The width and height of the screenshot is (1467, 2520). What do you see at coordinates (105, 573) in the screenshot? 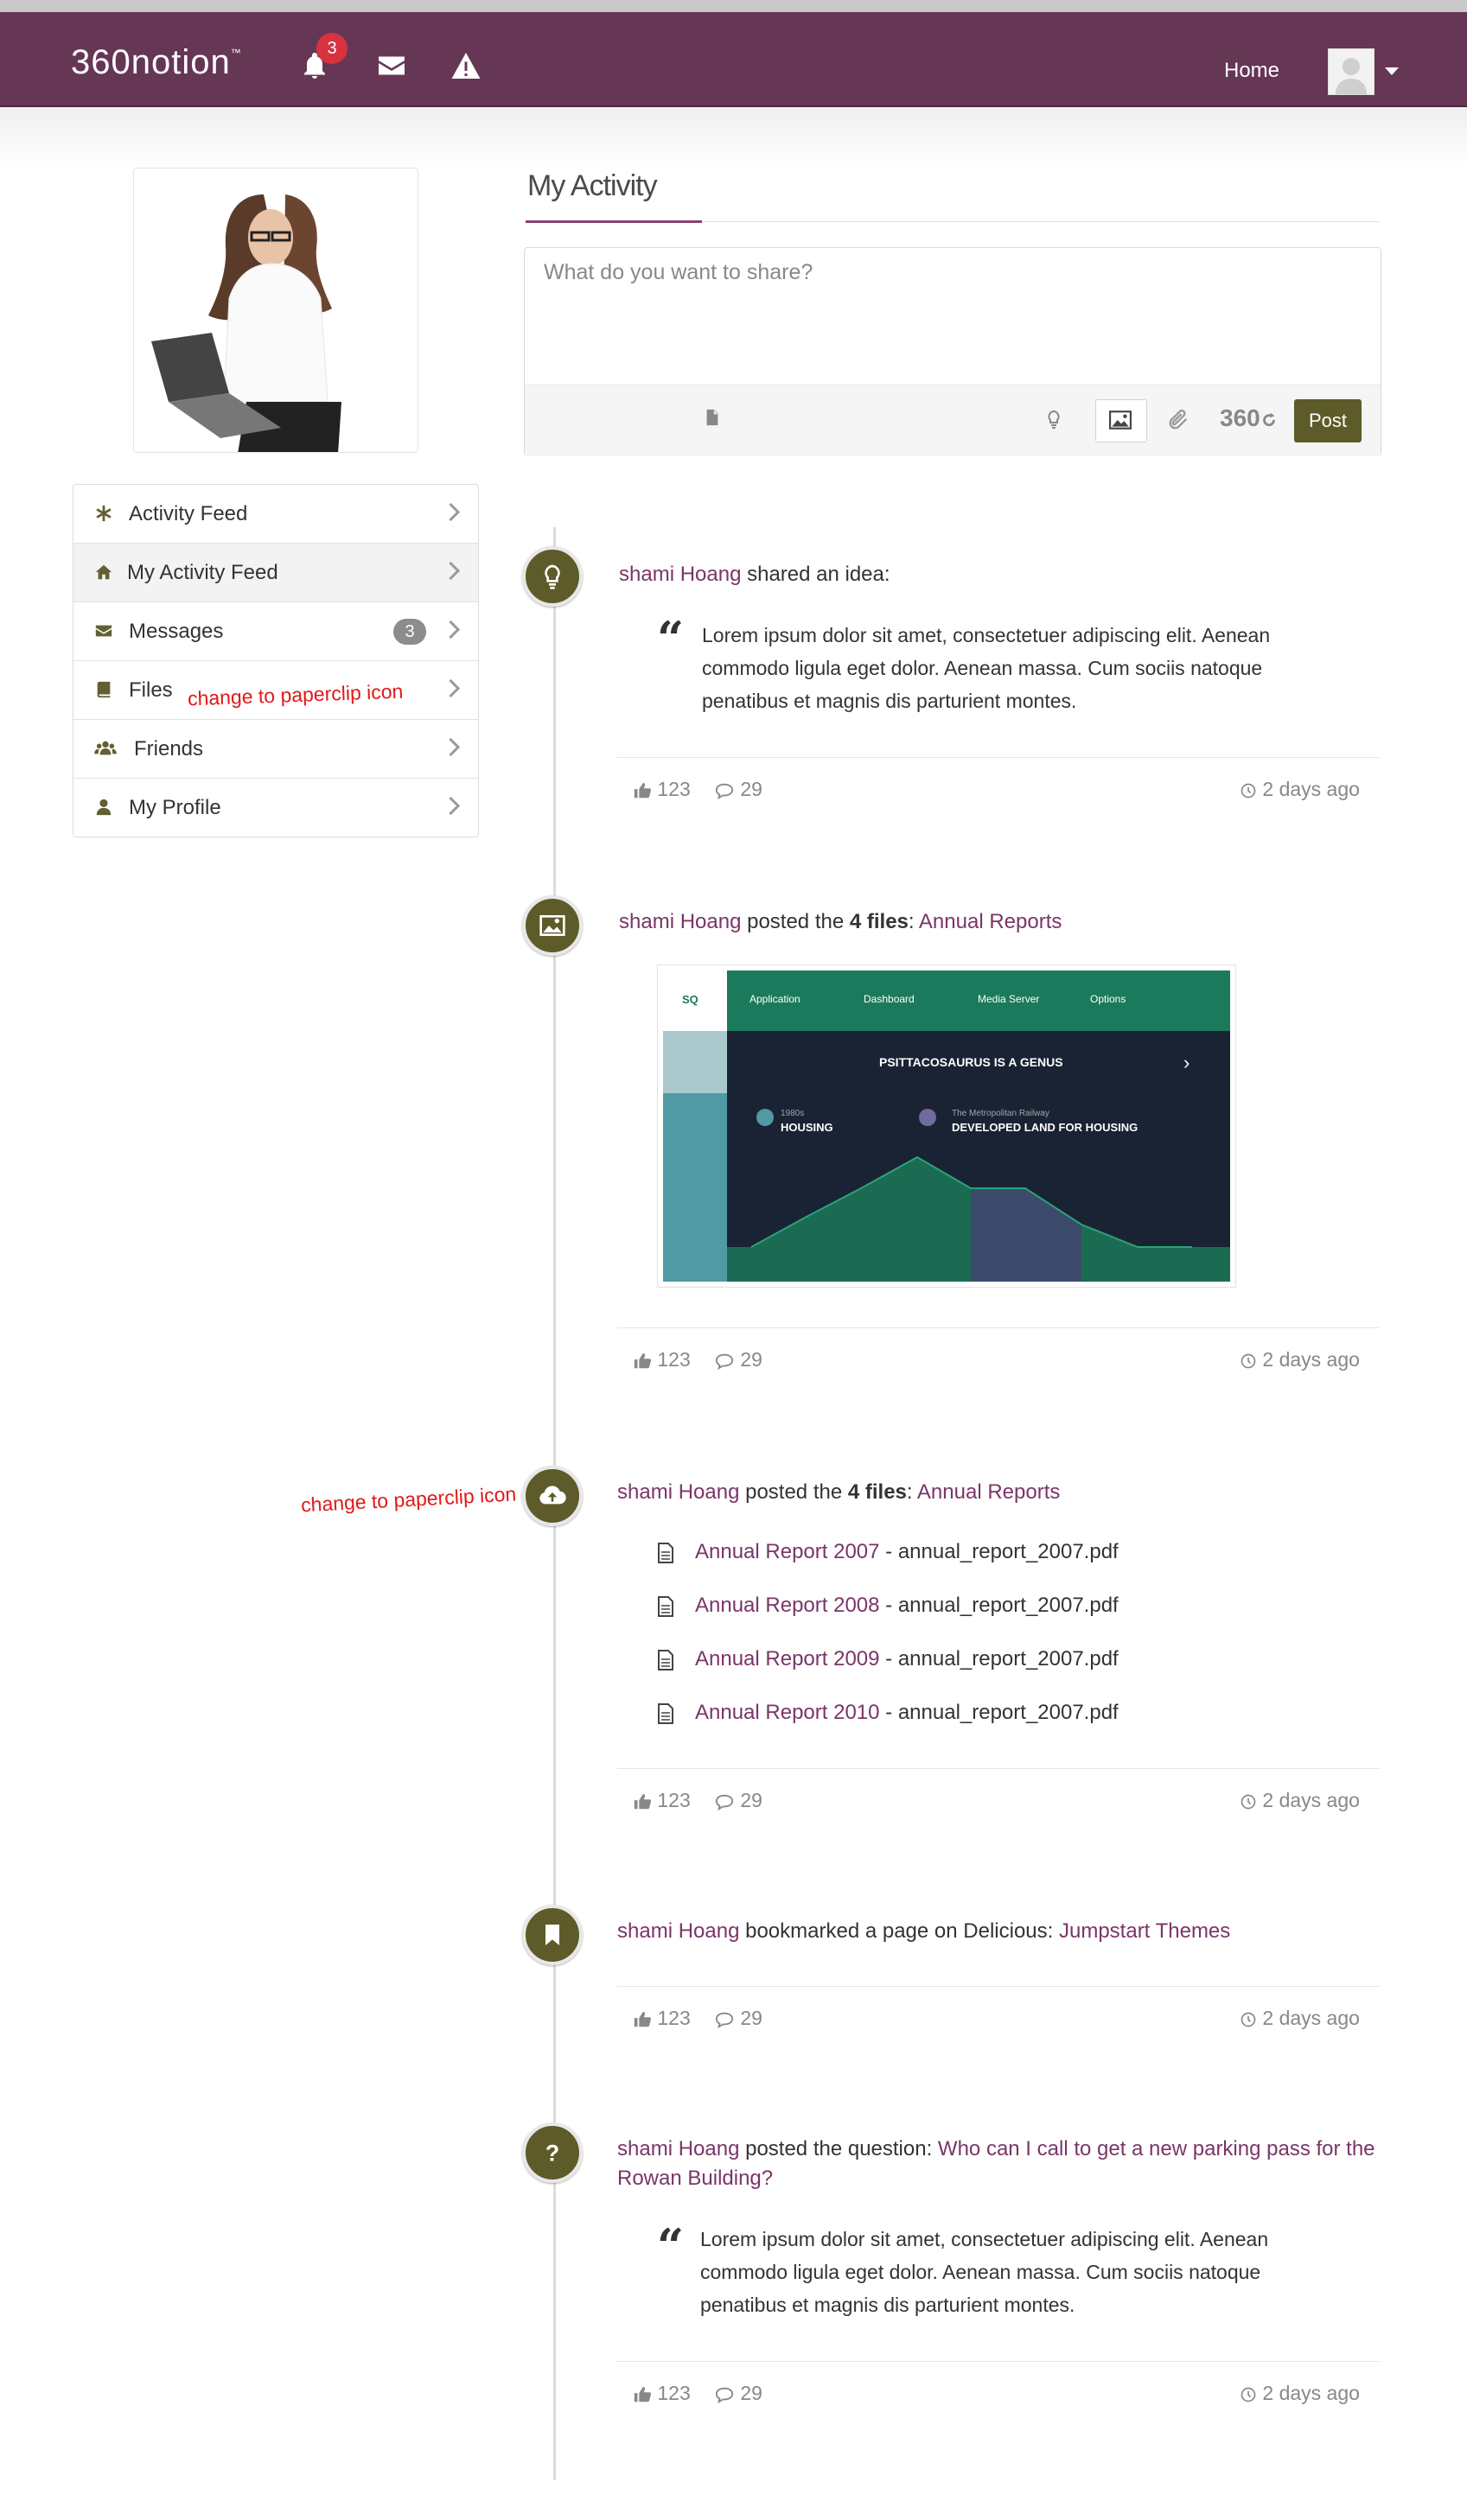
I see `home-icon` at bounding box center [105, 573].